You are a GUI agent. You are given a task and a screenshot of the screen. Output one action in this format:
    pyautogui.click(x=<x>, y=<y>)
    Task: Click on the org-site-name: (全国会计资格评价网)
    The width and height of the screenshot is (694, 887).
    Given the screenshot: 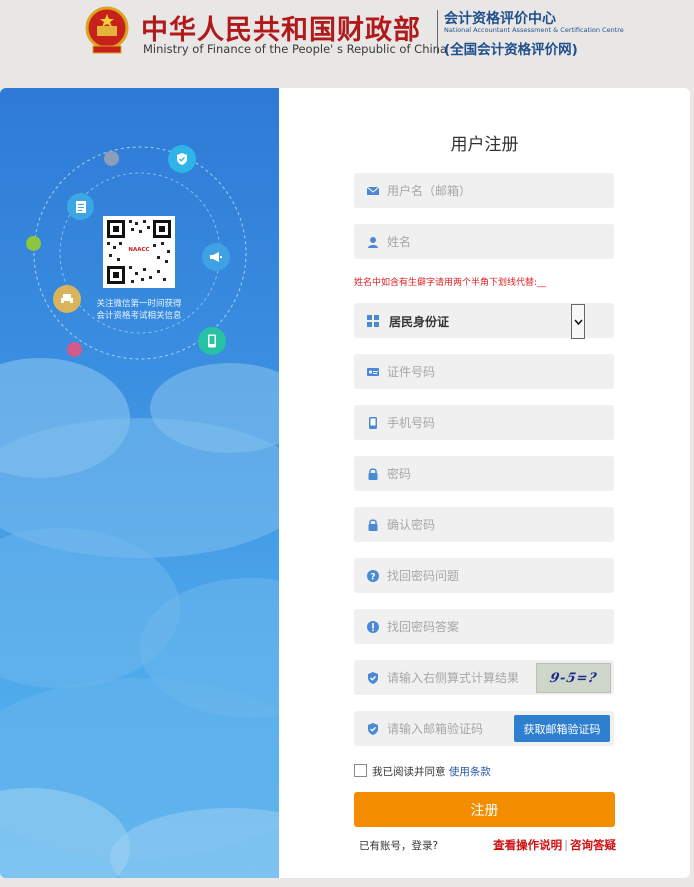 What is the action you would take?
    pyautogui.click(x=511, y=50)
    